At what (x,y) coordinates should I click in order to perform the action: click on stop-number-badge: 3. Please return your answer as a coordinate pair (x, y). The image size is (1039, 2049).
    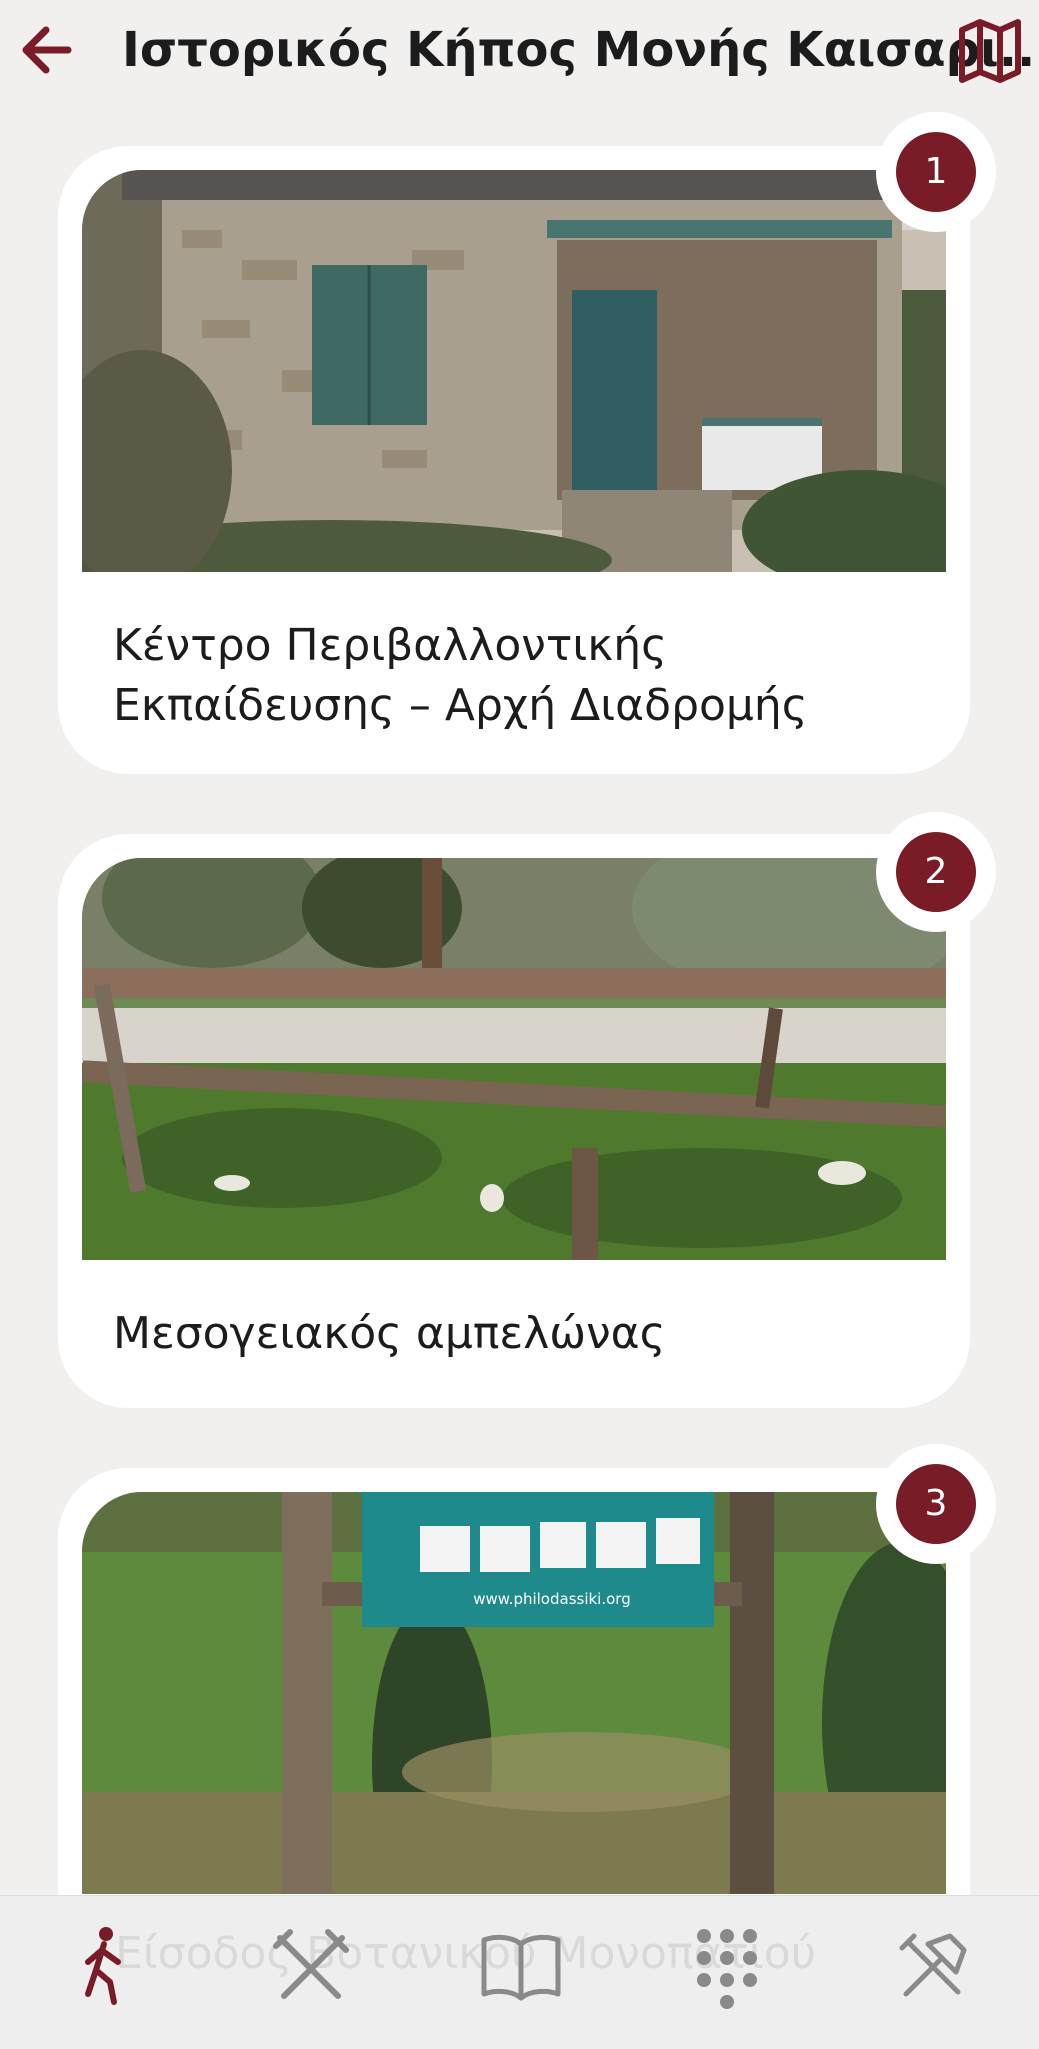
    Looking at the image, I should click on (936, 1504).